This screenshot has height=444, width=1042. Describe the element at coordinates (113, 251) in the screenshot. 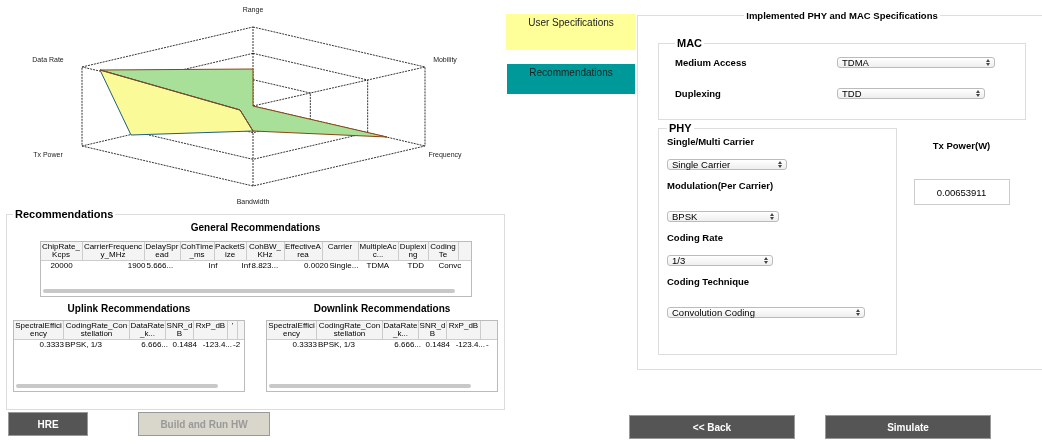

I see `column-header: CarrierFrequency_MHz` at that location.